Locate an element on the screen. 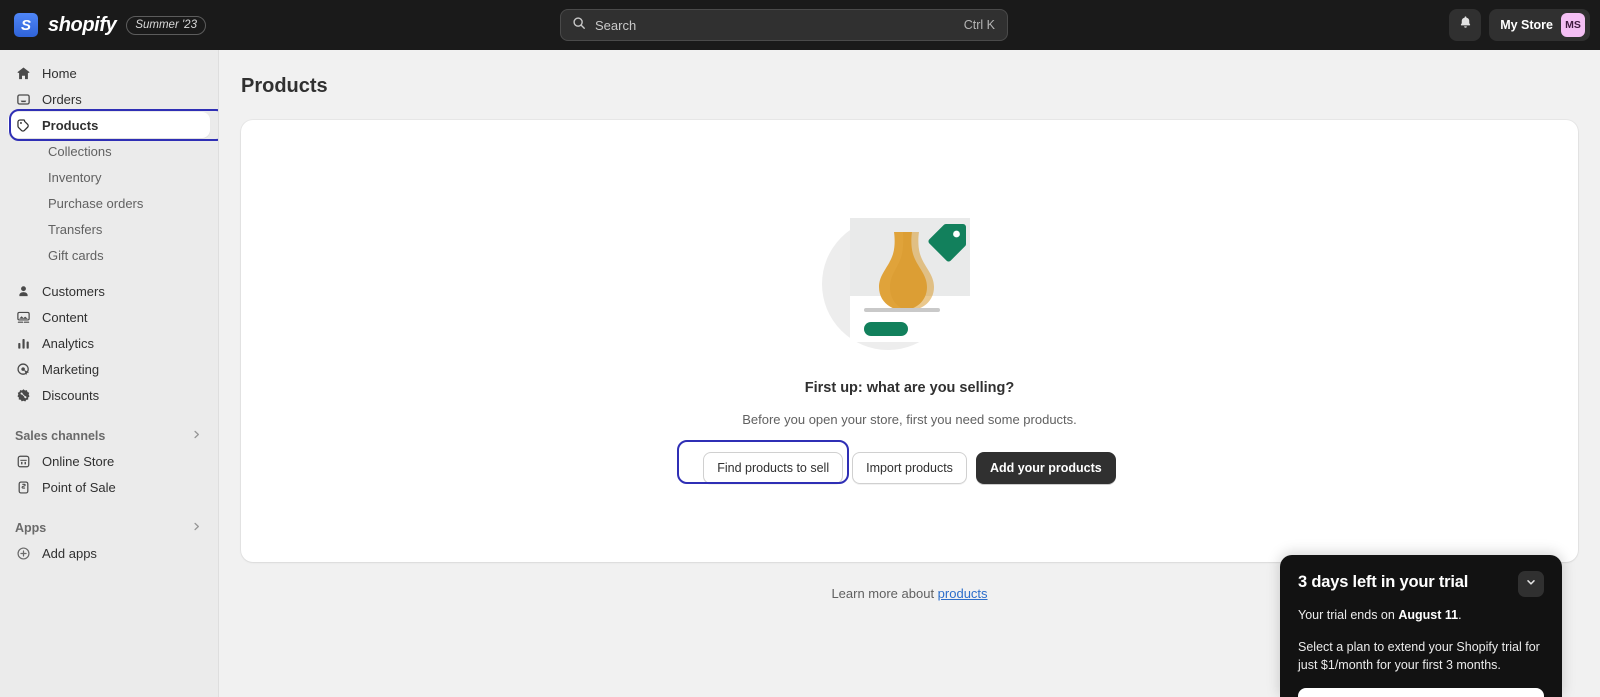  sidebar-subitem-label: Inventory is located at coordinates (75, 177).